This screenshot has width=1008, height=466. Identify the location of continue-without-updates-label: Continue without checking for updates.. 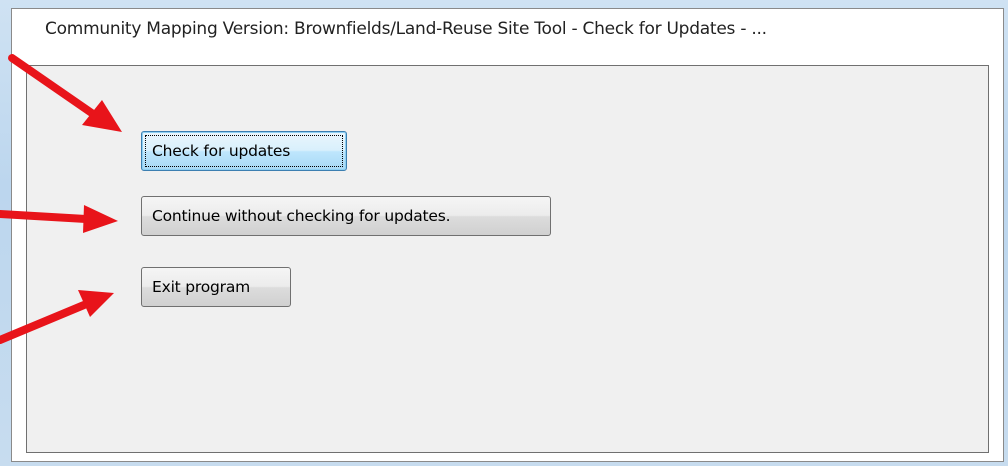
(301, 216).